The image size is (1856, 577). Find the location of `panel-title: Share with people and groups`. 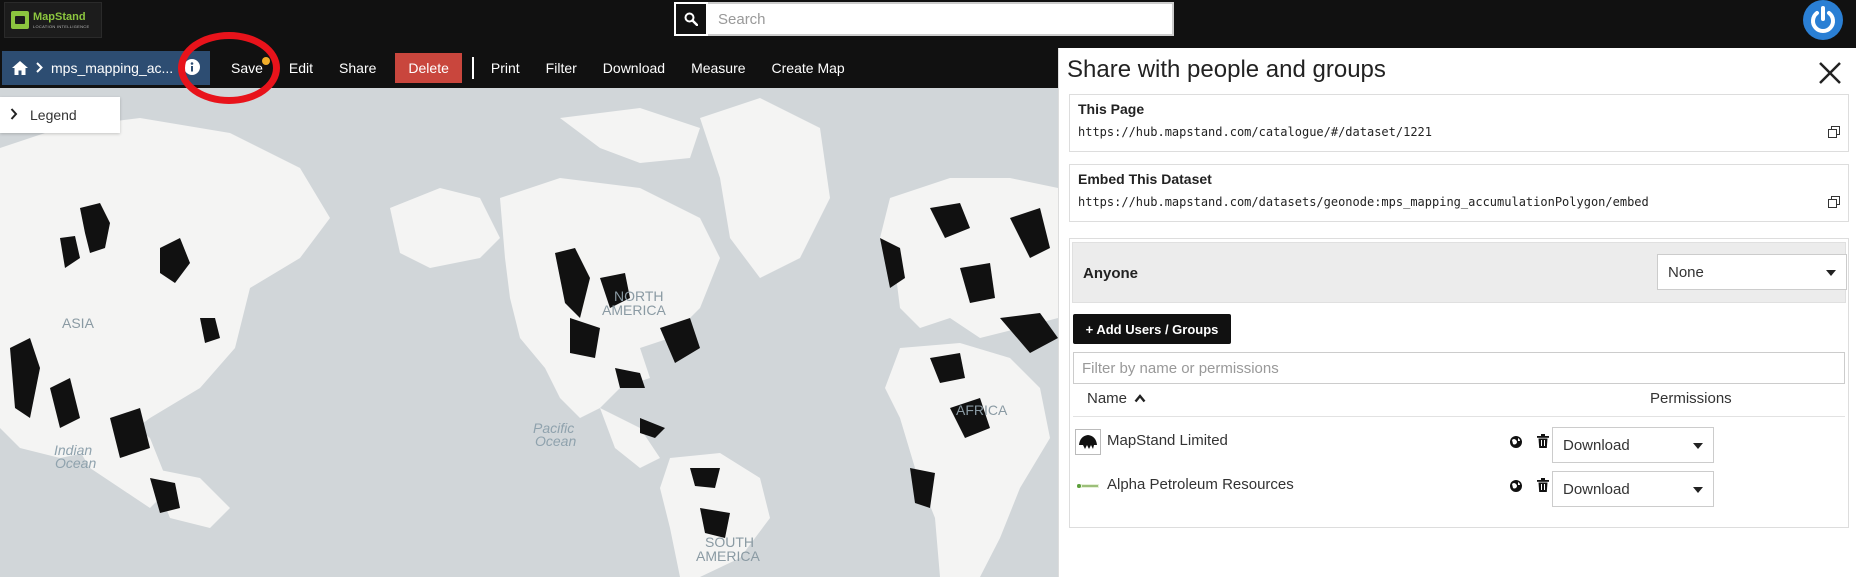

panel-title: Share with people and groups is located at coordinates (1226, 69).